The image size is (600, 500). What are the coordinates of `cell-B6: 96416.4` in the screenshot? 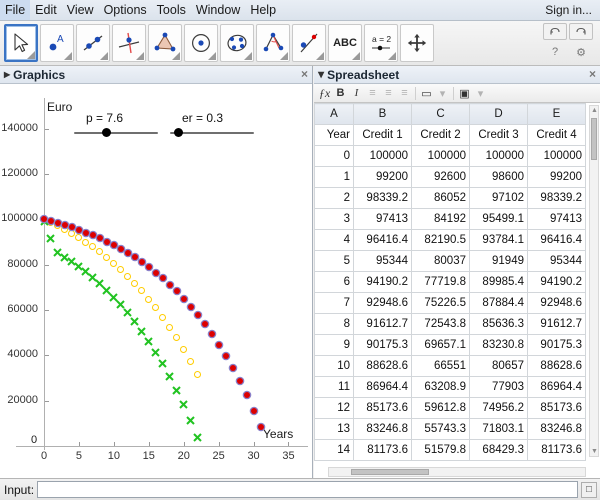 It's located at (382, 240).